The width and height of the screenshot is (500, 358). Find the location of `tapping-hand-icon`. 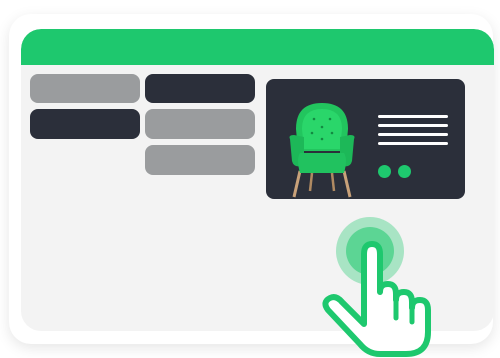

tapping-hand-icon is located at coordinates (376, 299).